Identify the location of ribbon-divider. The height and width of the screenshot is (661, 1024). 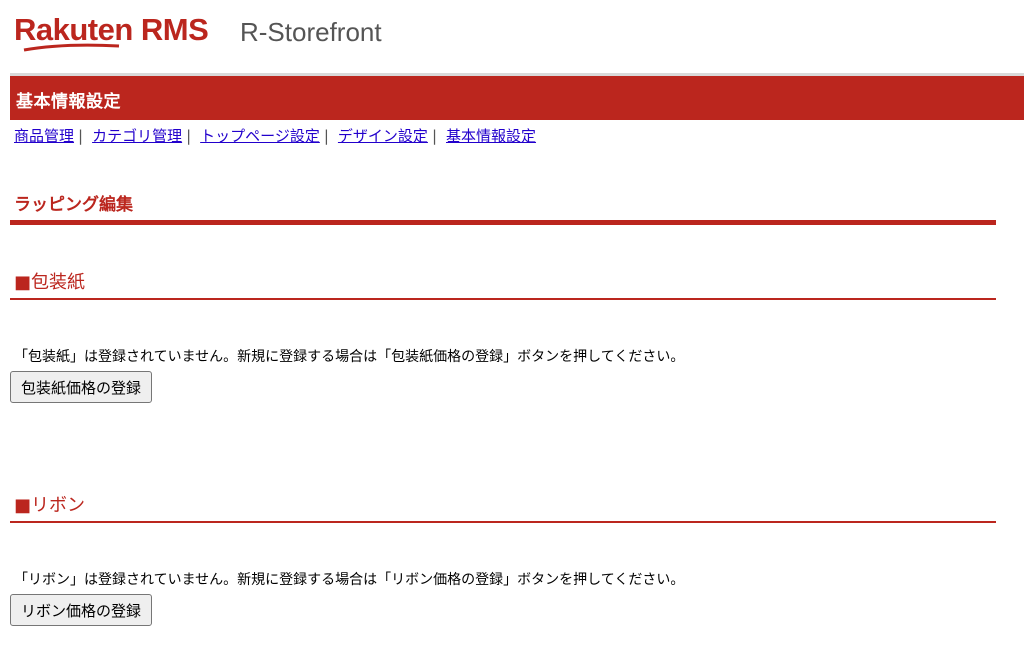
(503, 522).